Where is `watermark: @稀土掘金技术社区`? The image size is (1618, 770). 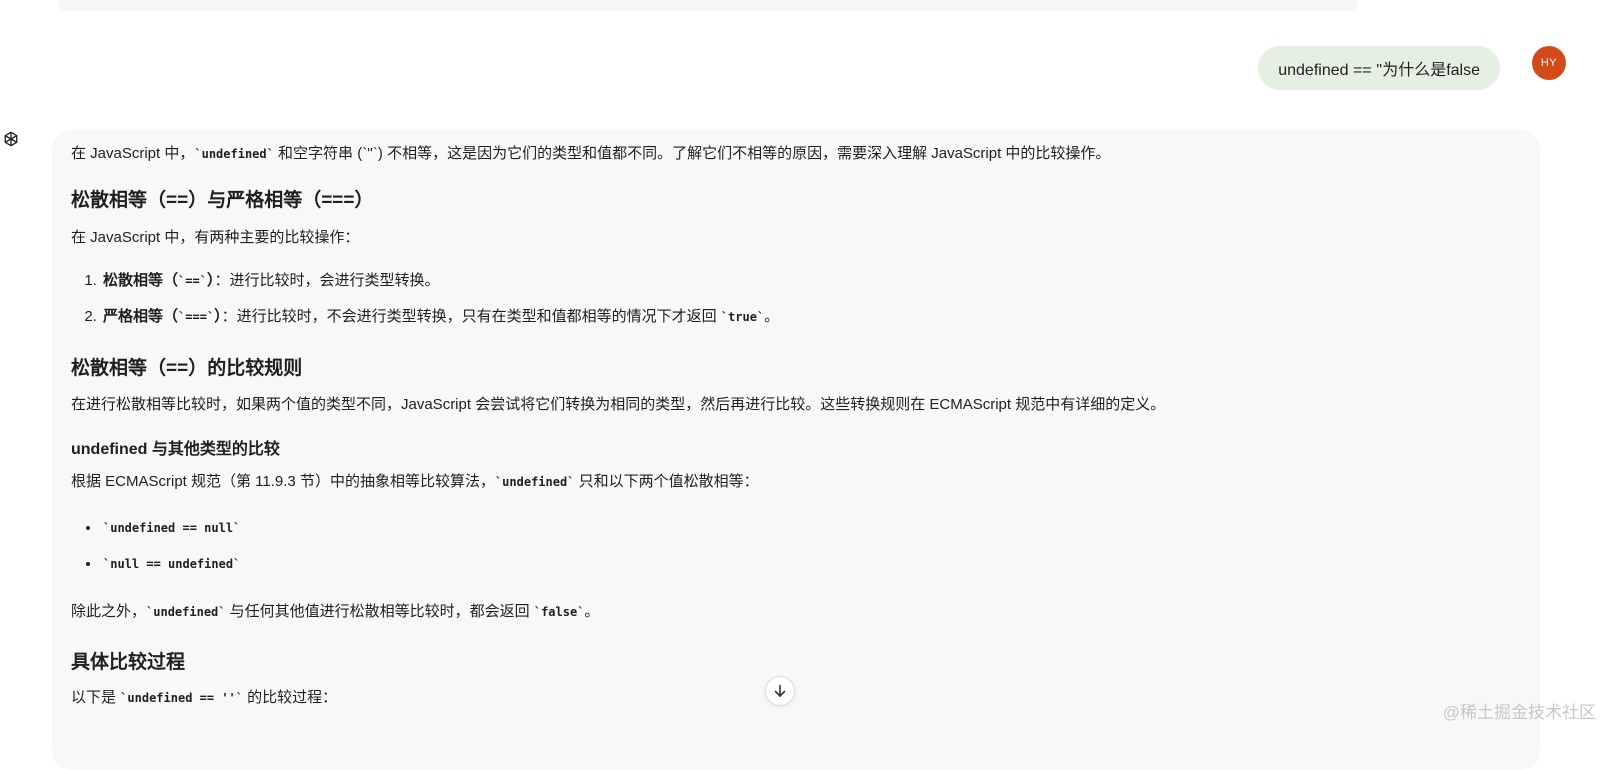 watermark: @稀土掘金技术社区 is located at coordinates (1519, 712).